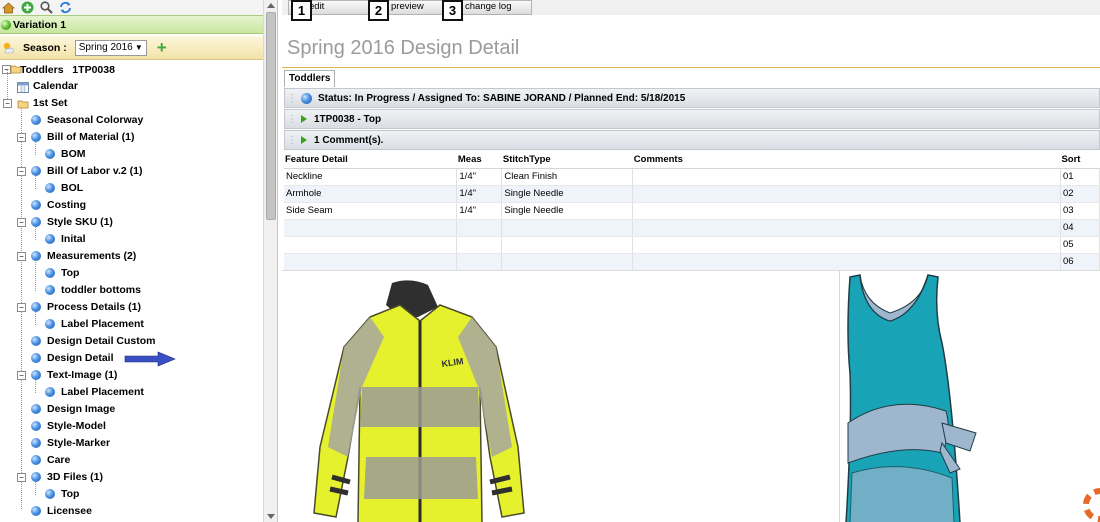  What do you see at coordinates (692, 140) in the screenshot?
I see `section-comments: ⋮ 1 Comment(s).` at bounding box center [692, 140].